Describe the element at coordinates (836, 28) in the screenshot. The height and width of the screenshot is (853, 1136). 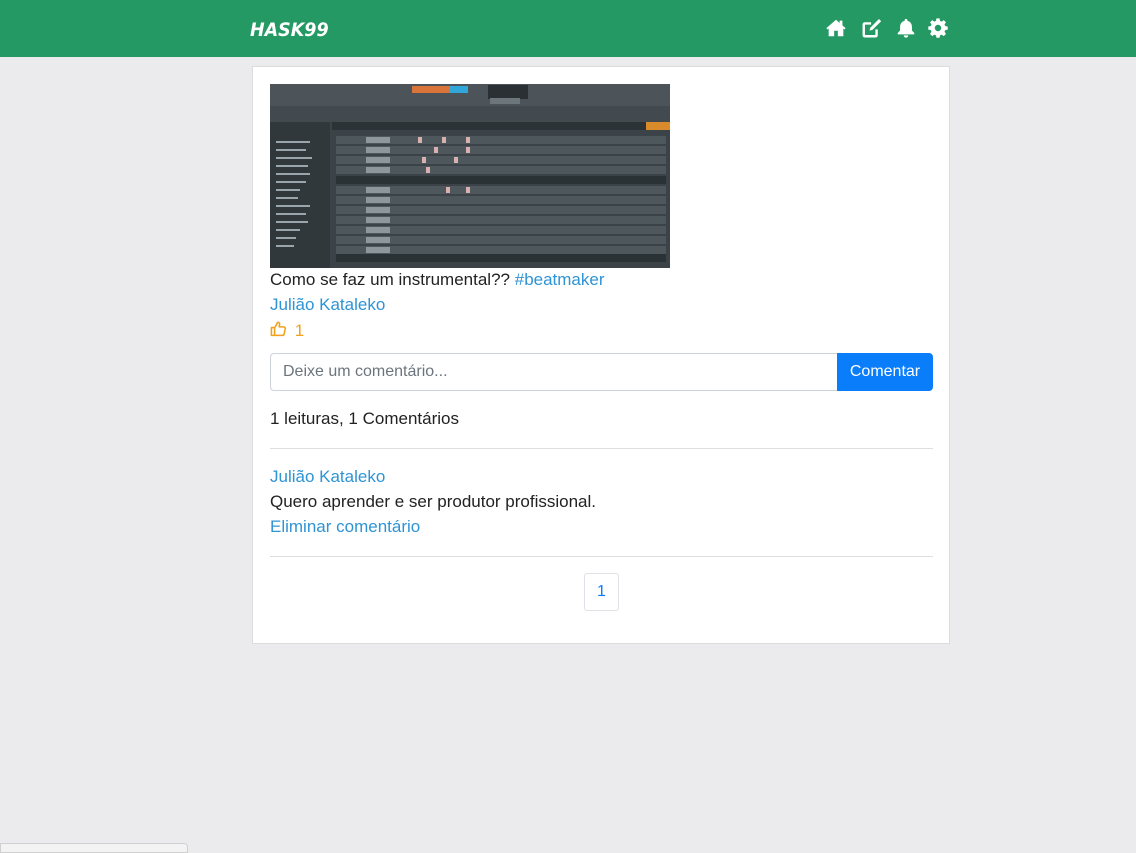
I see `home-icon` at that location.